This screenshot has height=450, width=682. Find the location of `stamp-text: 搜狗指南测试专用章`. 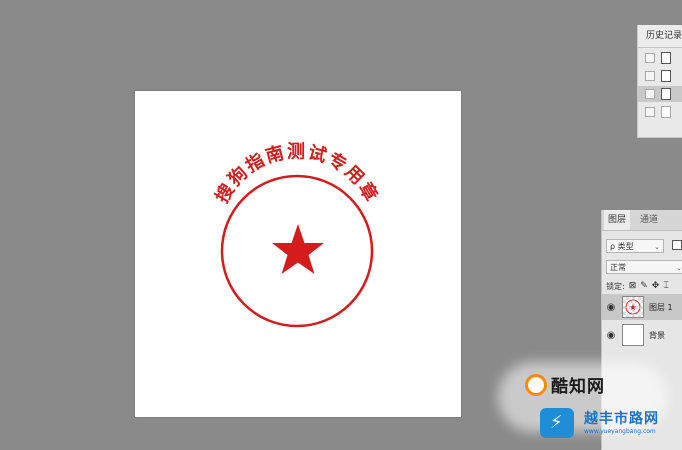

stamp-text: 搜狗指南测试专用章 is located at coordinates (297, 174).